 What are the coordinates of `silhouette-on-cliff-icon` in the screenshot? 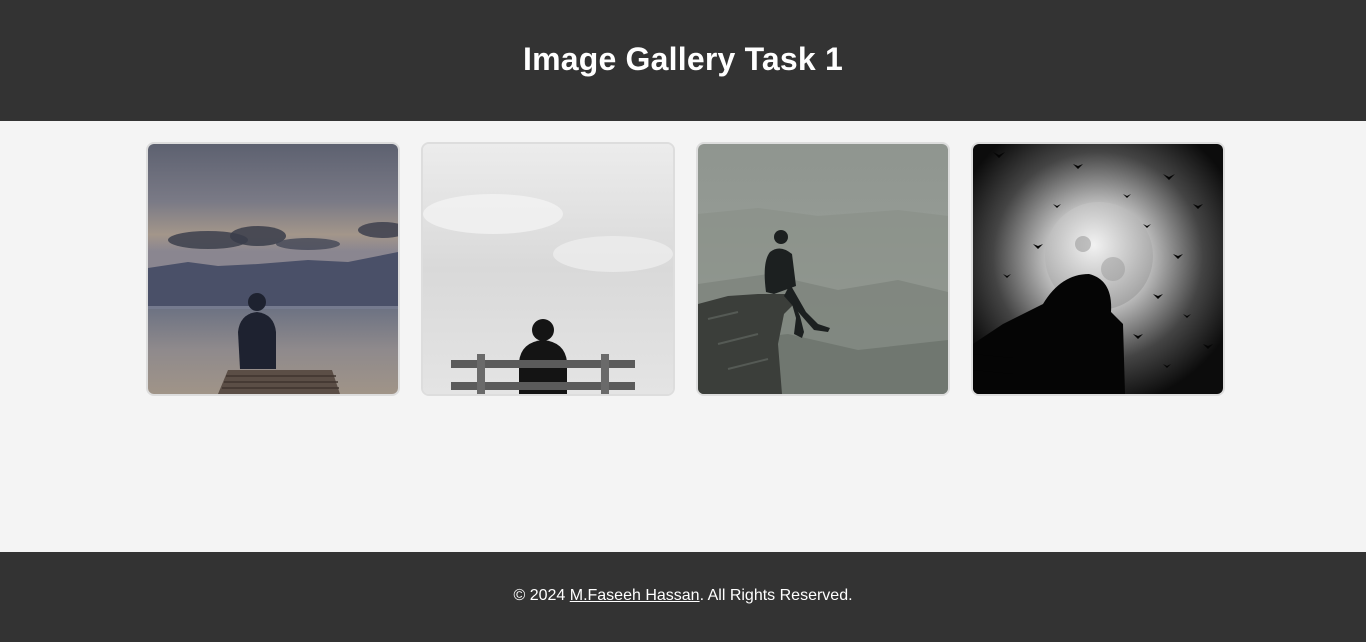 It's located at (823, 269).